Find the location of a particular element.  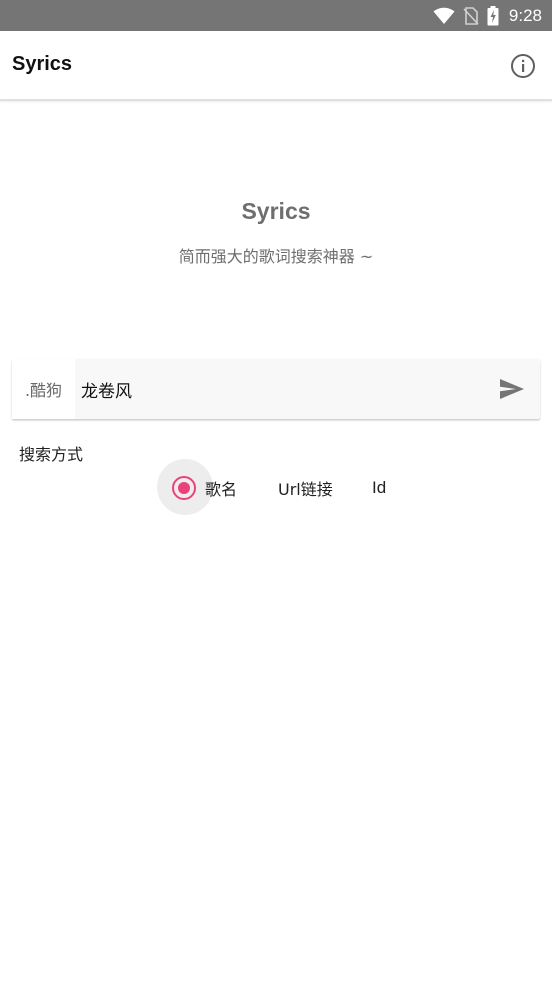

radio-button-checked is located at coordinates (184, 488).